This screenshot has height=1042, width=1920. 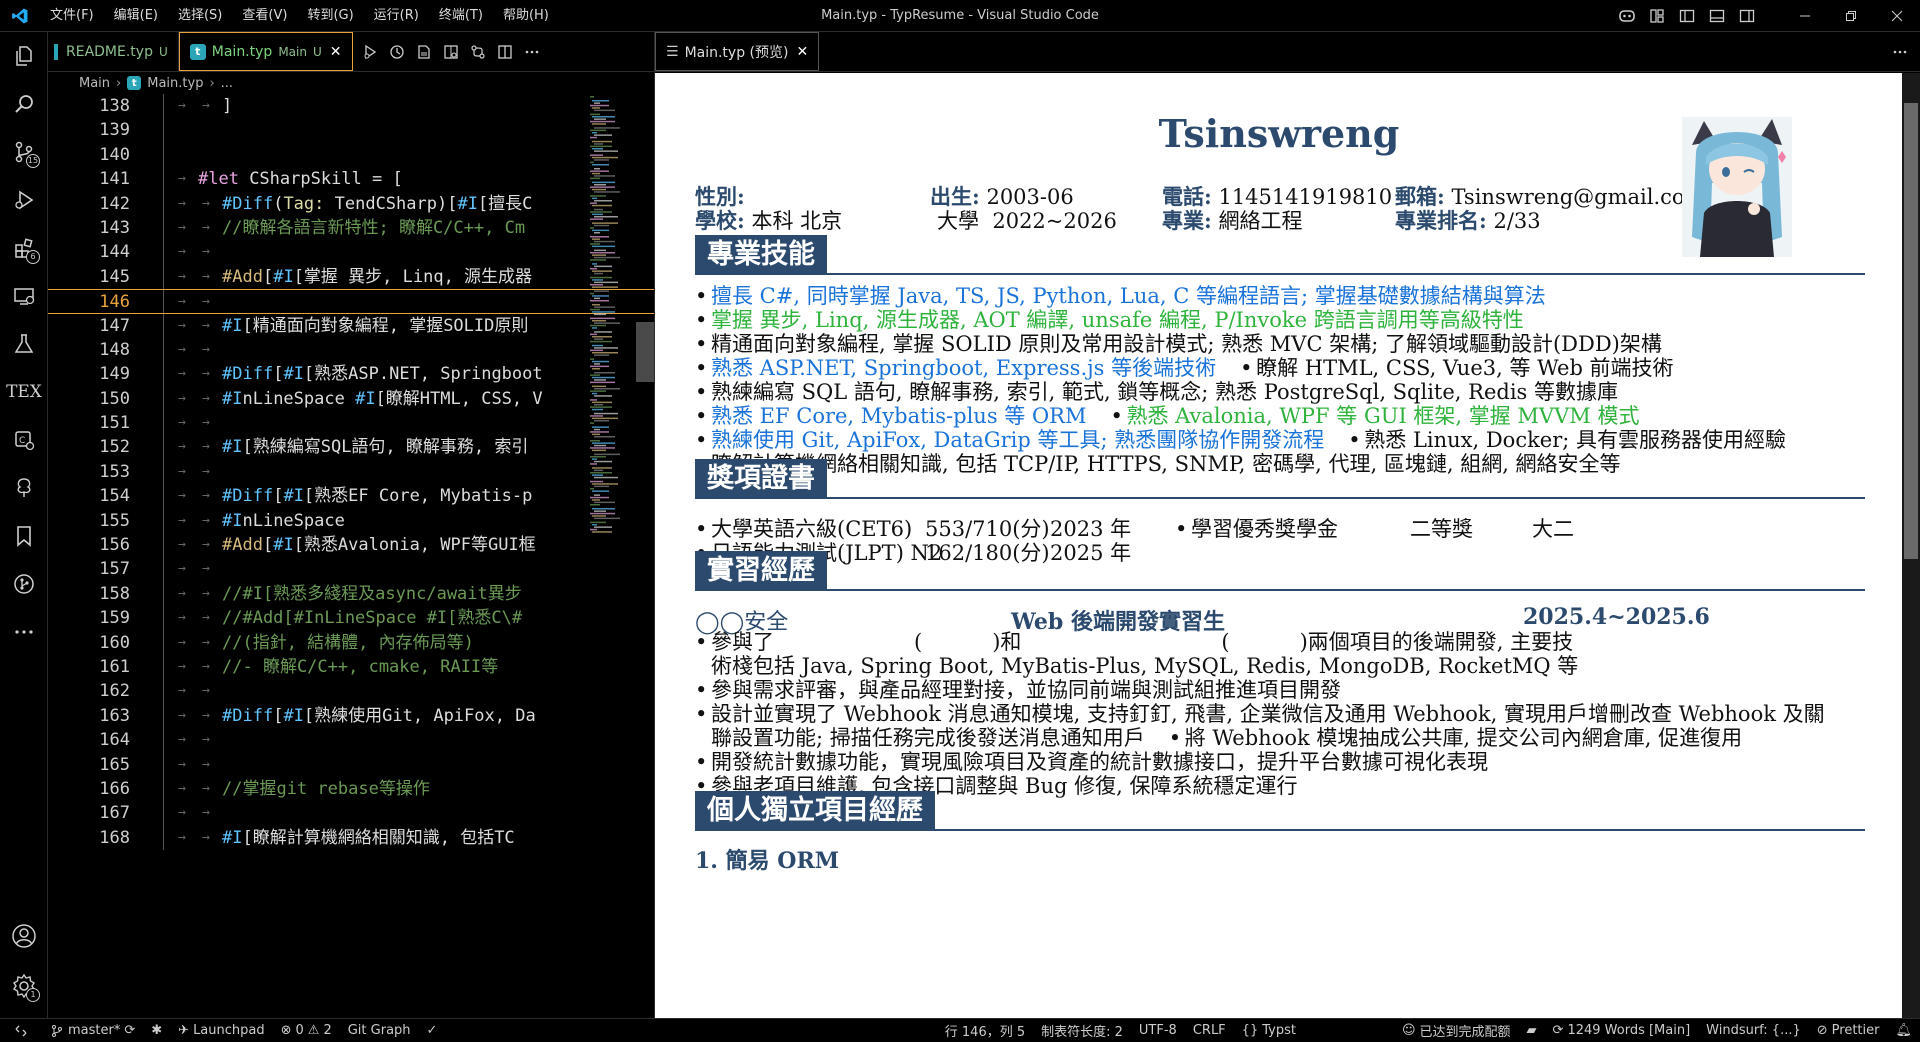 I want to click on run-preview-icon, so click(x=370, y=52).